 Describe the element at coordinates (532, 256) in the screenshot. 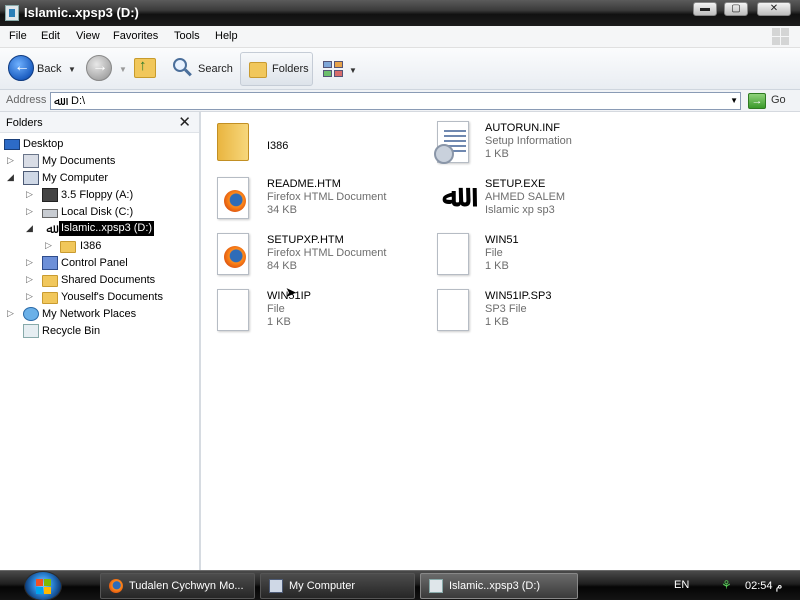

I see `file-item-win51: WIN51 File 1 KB` at that location.